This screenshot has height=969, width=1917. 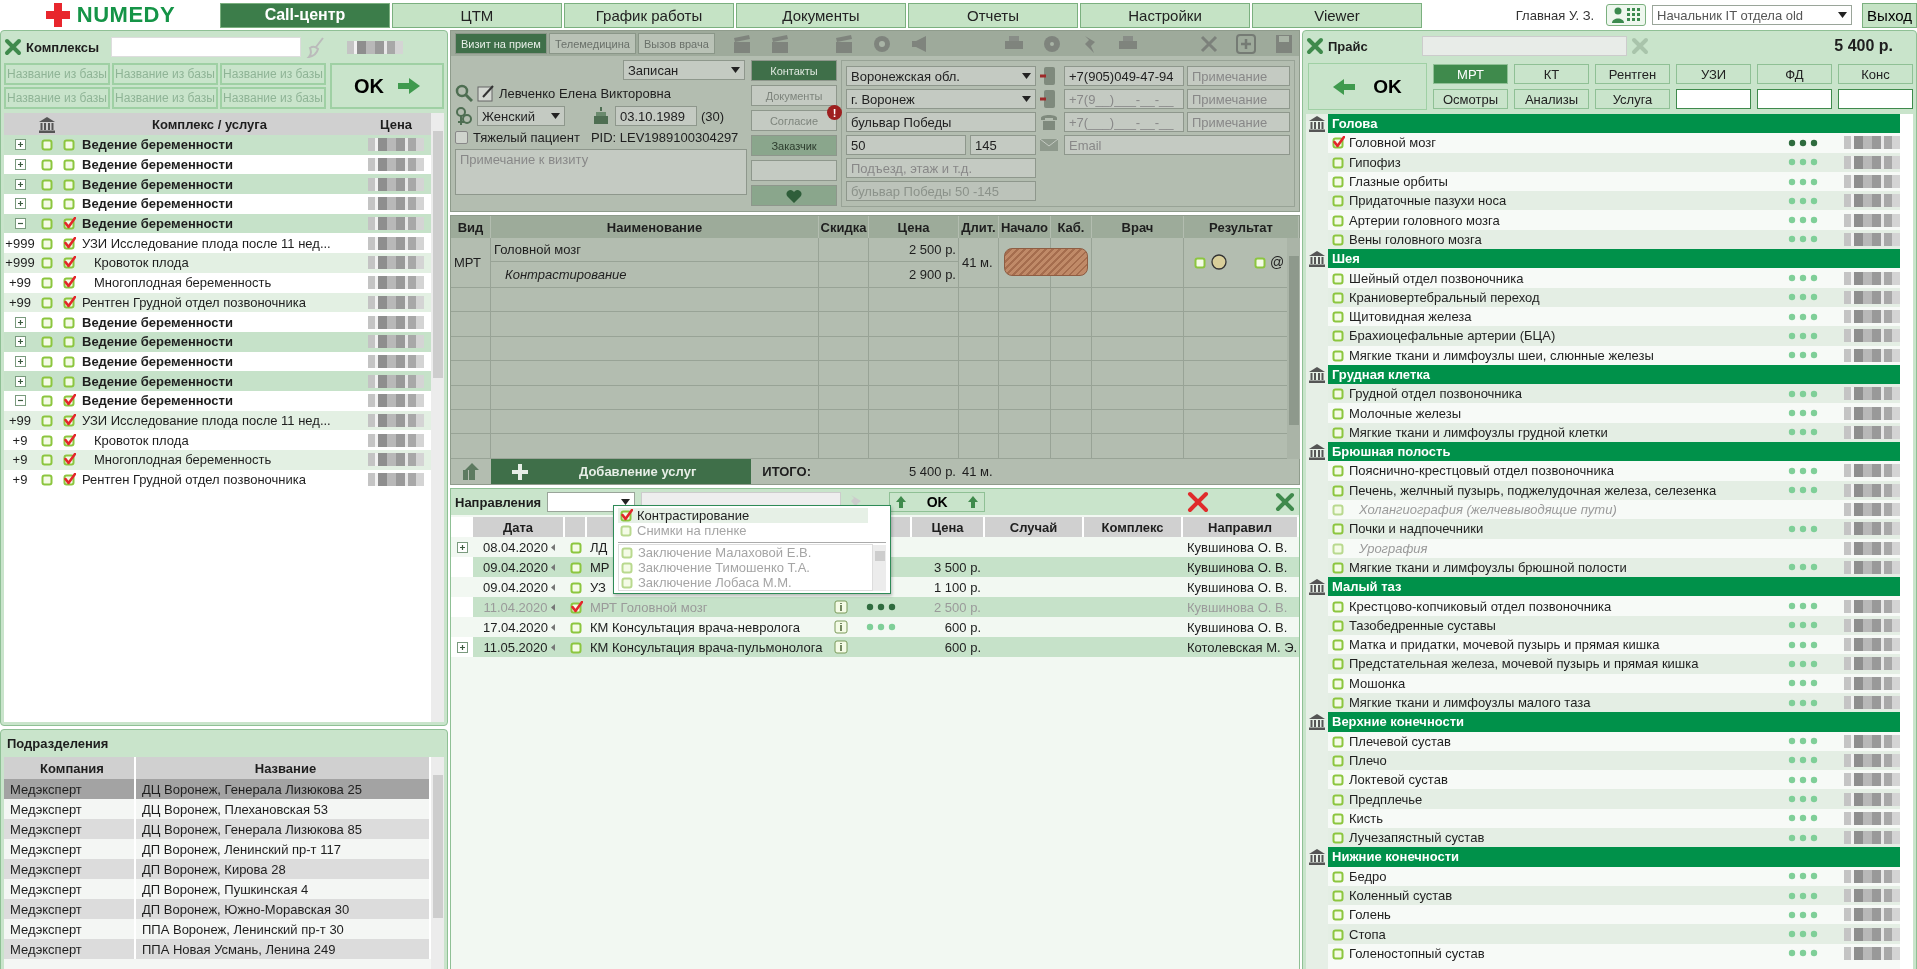 What do you see at coordinates (63, 47) in the screenshot?
I see `panel-title: Комплексы` at bounding box center [63, 47].